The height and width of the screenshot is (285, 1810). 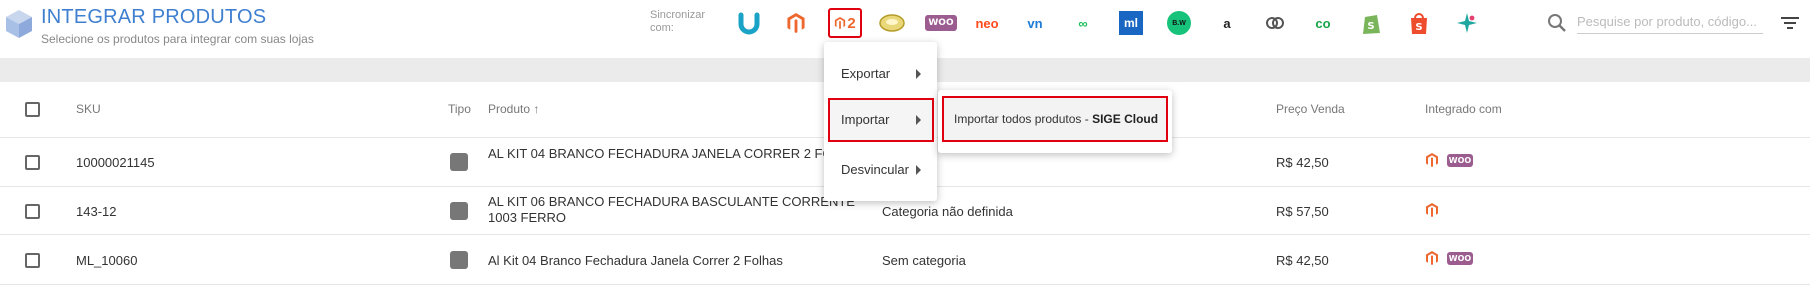 I want to click on box-logo-icon, so click(x=19, y=24).